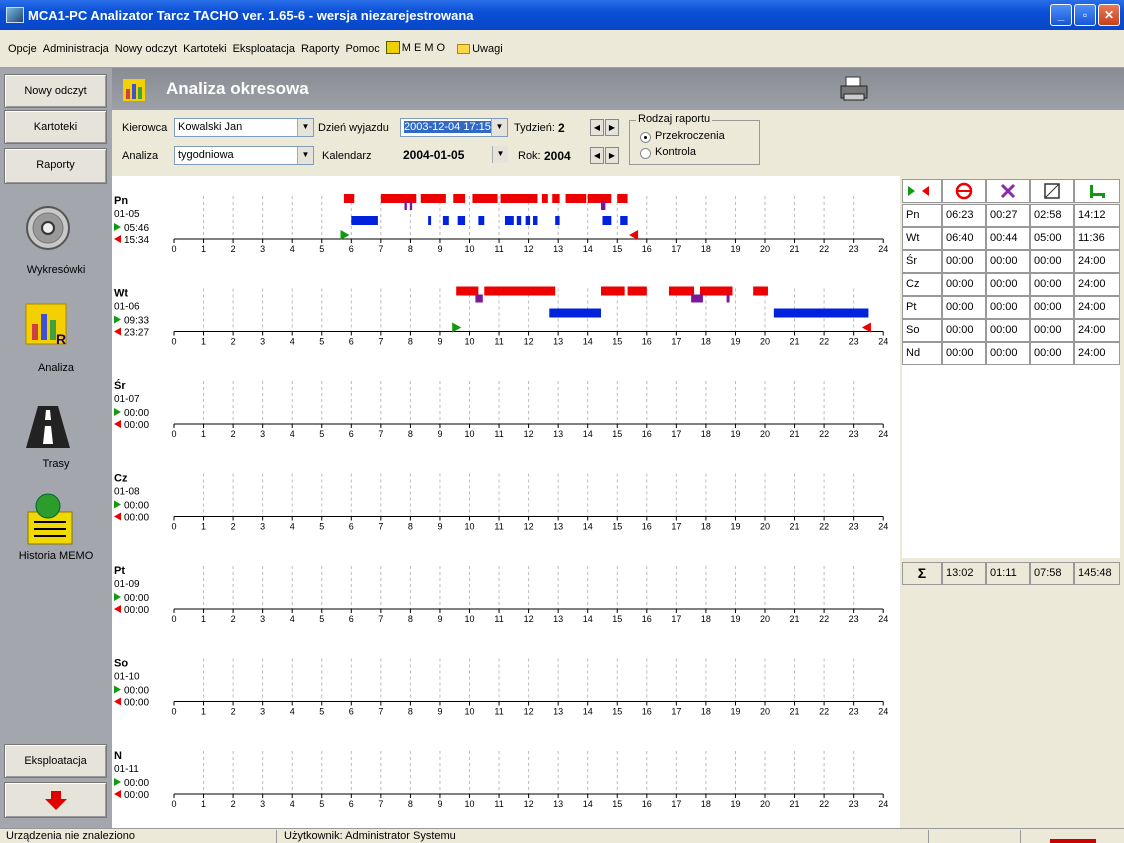 The height and width of the screenshot is (843, 1124). I want to click on analiza-label: Analiza, so click(56, 368).